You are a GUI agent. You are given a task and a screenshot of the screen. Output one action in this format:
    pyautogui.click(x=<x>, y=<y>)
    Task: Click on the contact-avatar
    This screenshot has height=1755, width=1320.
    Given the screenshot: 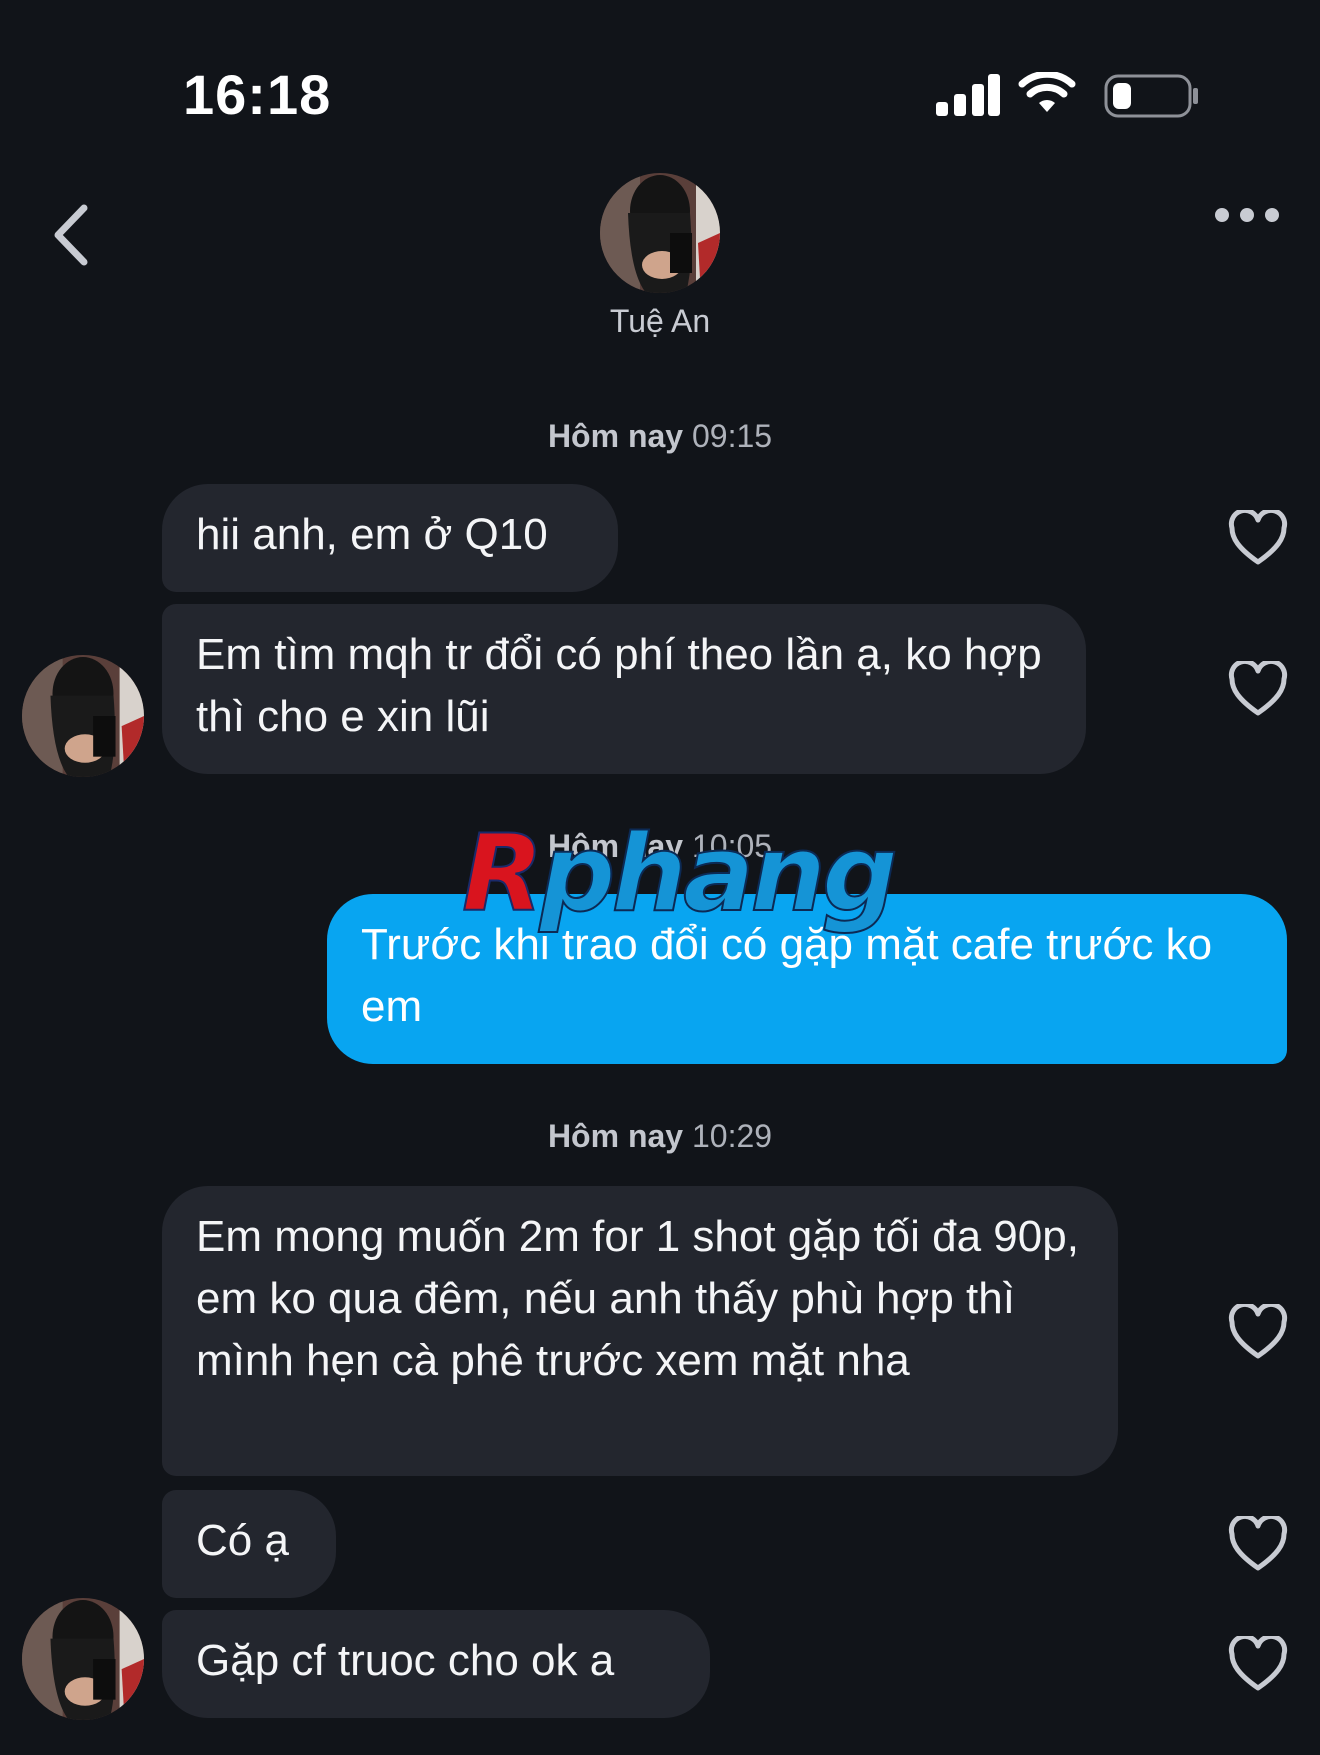 What is the action you would take?
    pyautogui.click(x=660, y=233)
    